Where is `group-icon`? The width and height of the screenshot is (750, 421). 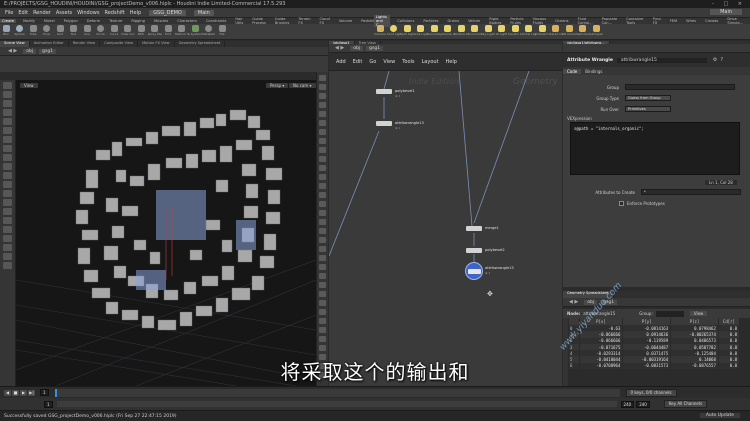 group-icon is located at coordinates (7, 184).